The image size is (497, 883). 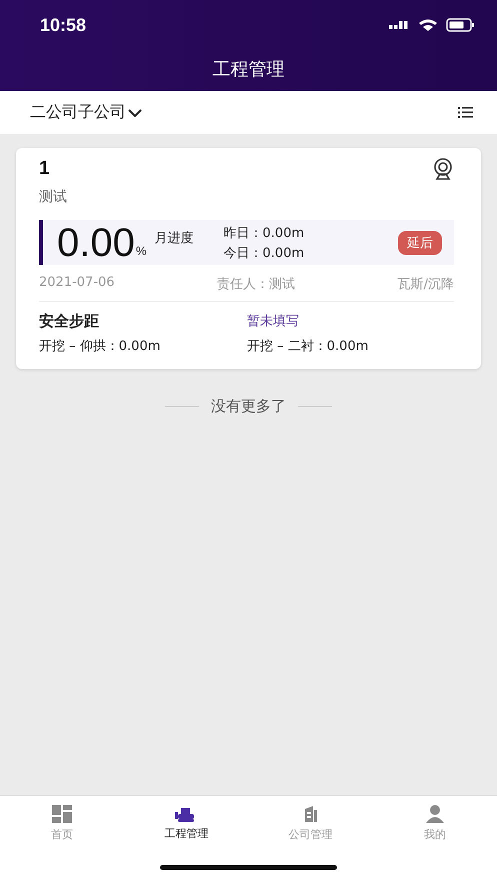 What do you see at coordinates (135, 112) in the screenshot?
I see `chevron-down-icon` at bounding box center [135, 112].